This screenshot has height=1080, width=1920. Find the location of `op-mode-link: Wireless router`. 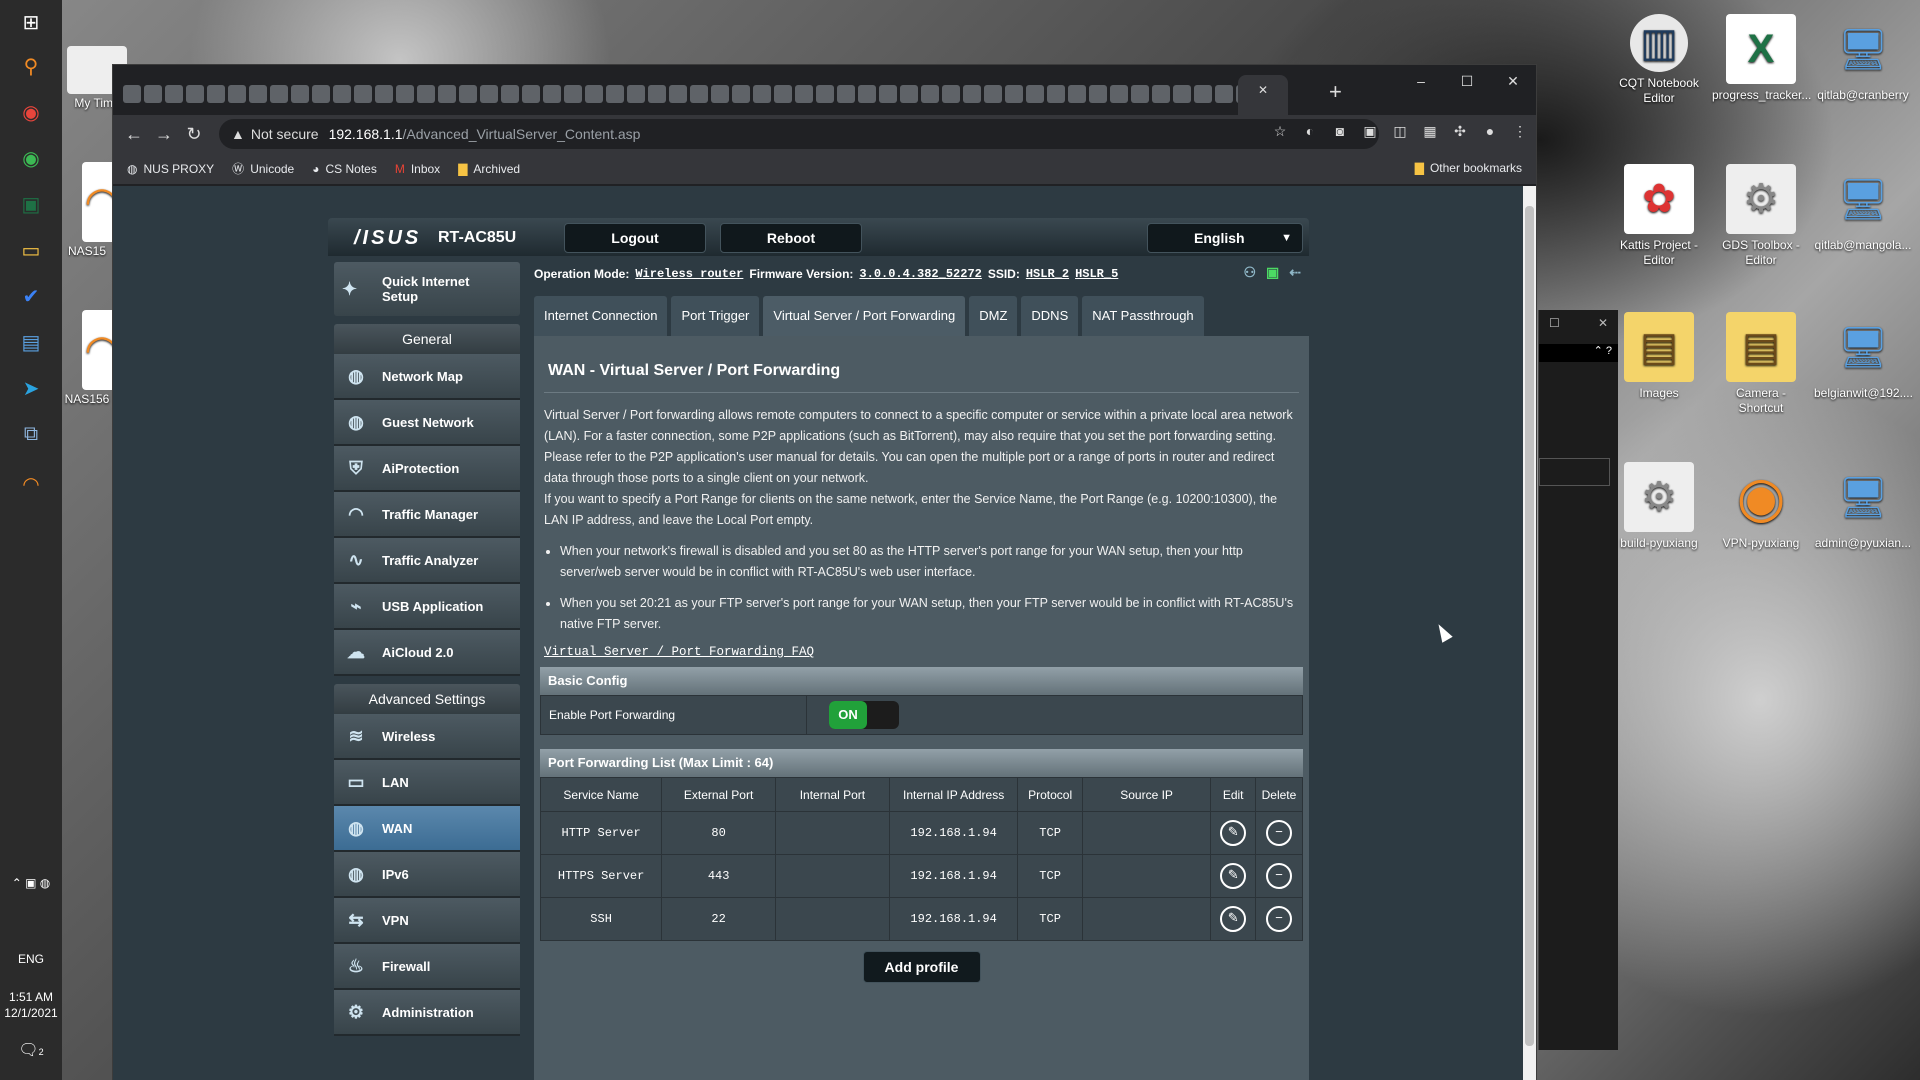

op-mode-link: Wireless router is located at coordinates (689, 274).